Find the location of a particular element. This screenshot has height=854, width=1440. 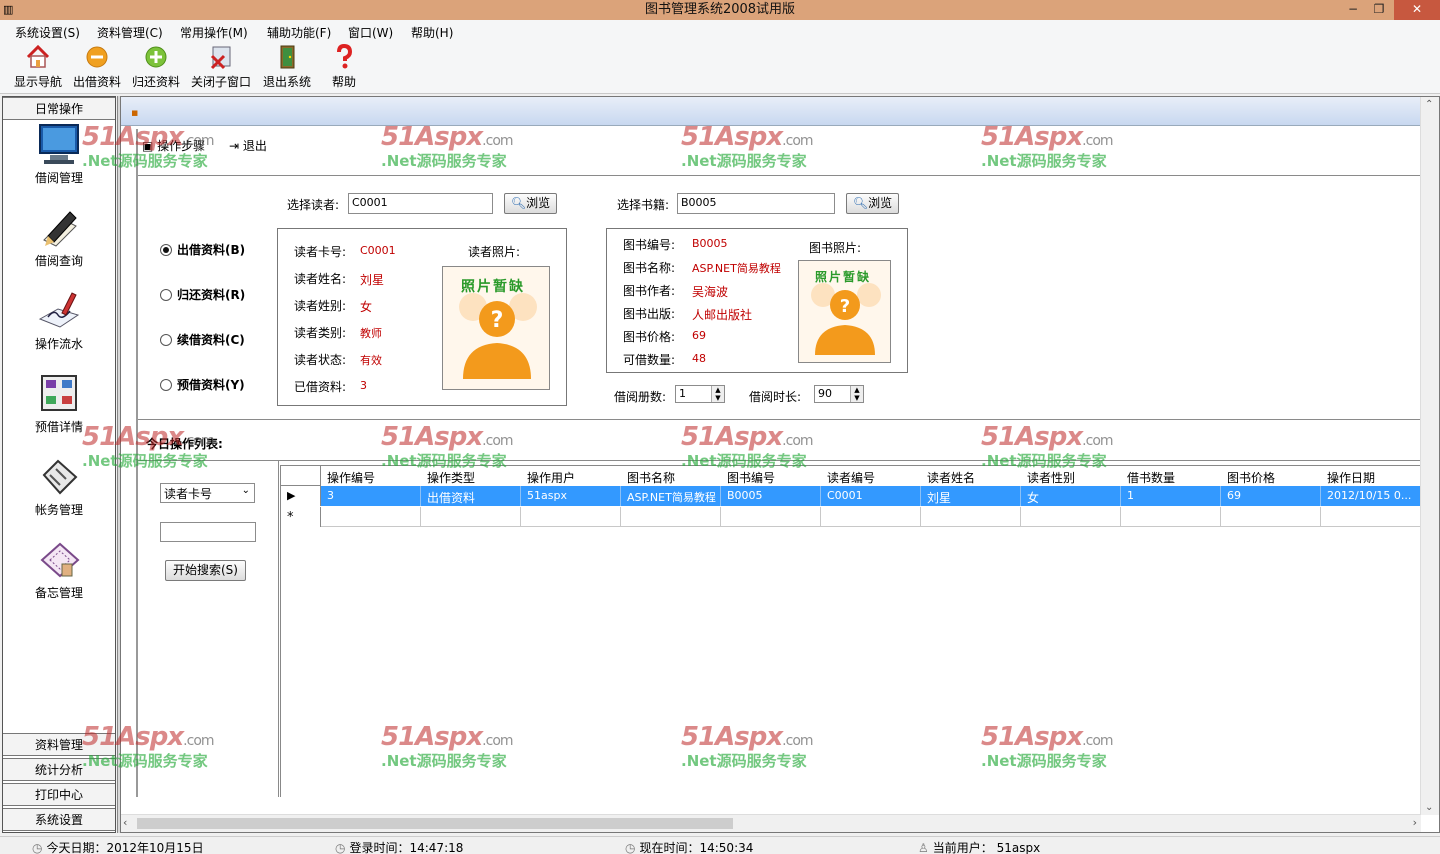

table-cell: 女 is located at coordinates (1071, 496).